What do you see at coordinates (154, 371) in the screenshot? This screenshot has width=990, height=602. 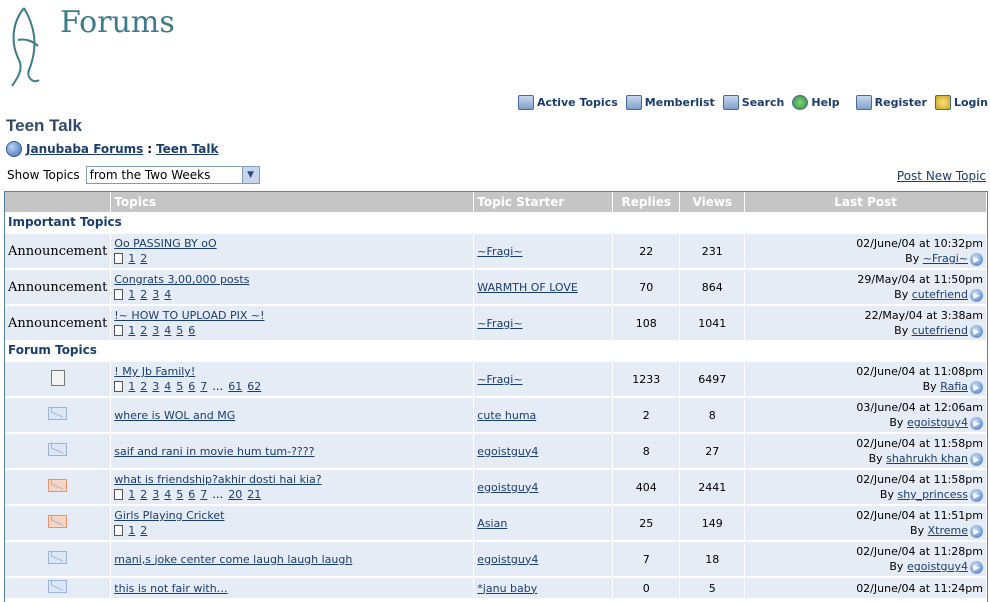 I see `topic-link: ! My Jb Family!` at bounding box center [154, 371].